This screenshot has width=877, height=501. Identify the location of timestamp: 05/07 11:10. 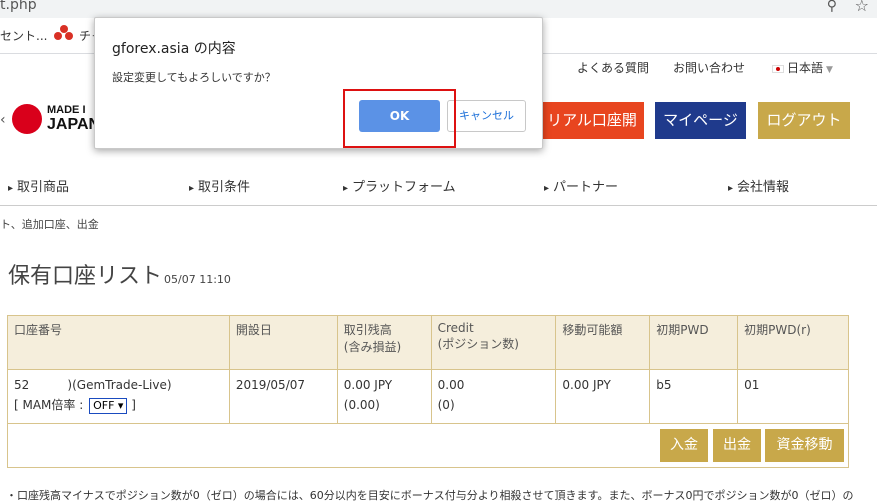
(197, 279).